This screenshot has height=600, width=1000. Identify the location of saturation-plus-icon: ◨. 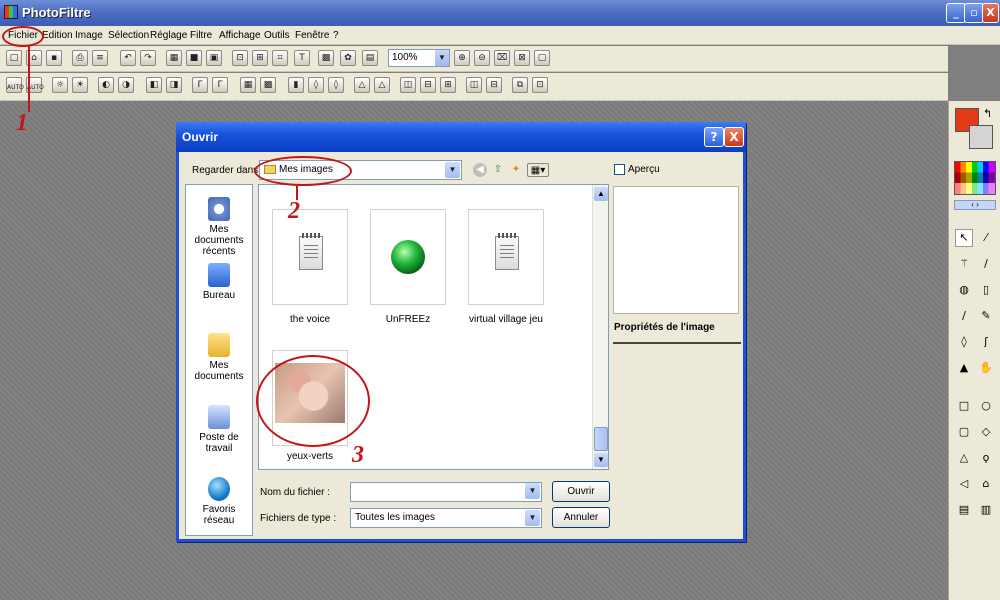
(174, 85).